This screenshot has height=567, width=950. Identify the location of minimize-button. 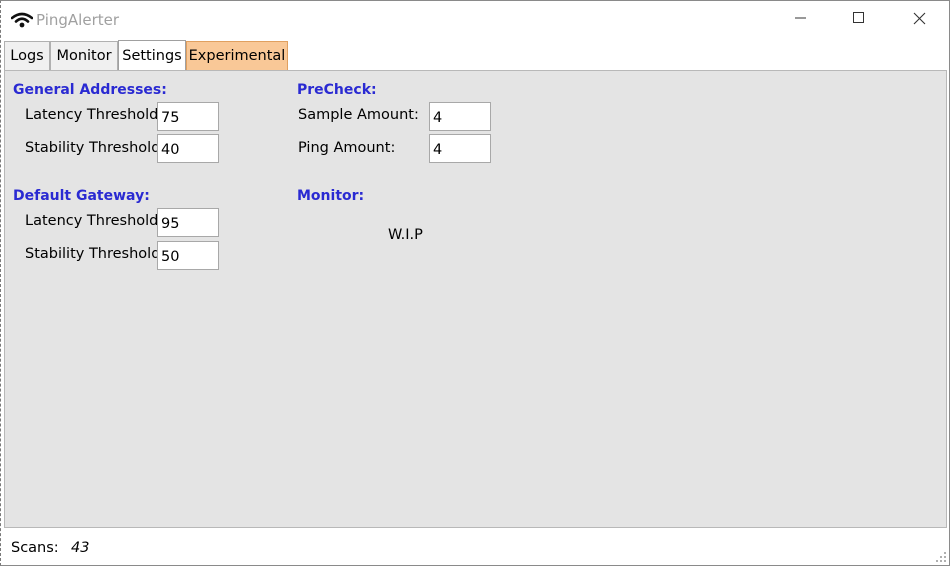
(801, 20).